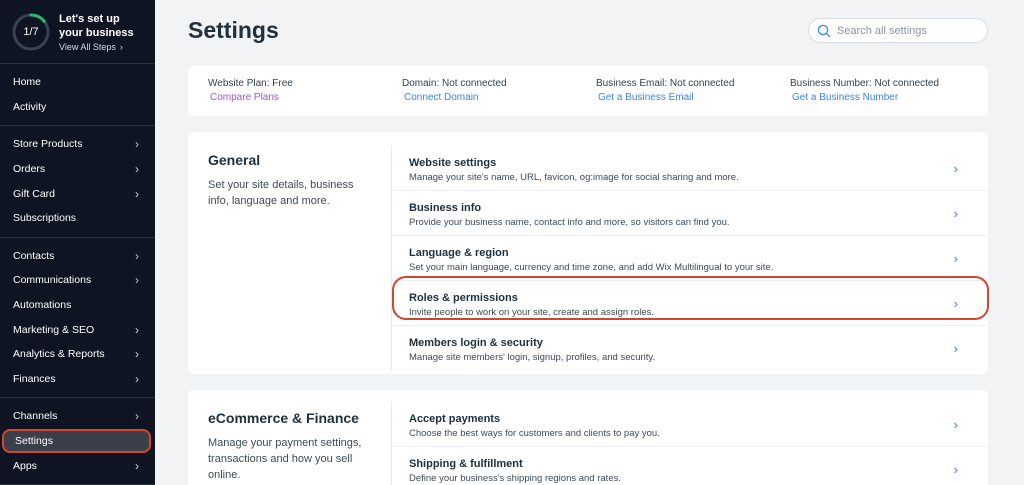  Describe the element at coordinates (77, 82) in the screenshot. I see `sidebar-item-home: Home` at that location.